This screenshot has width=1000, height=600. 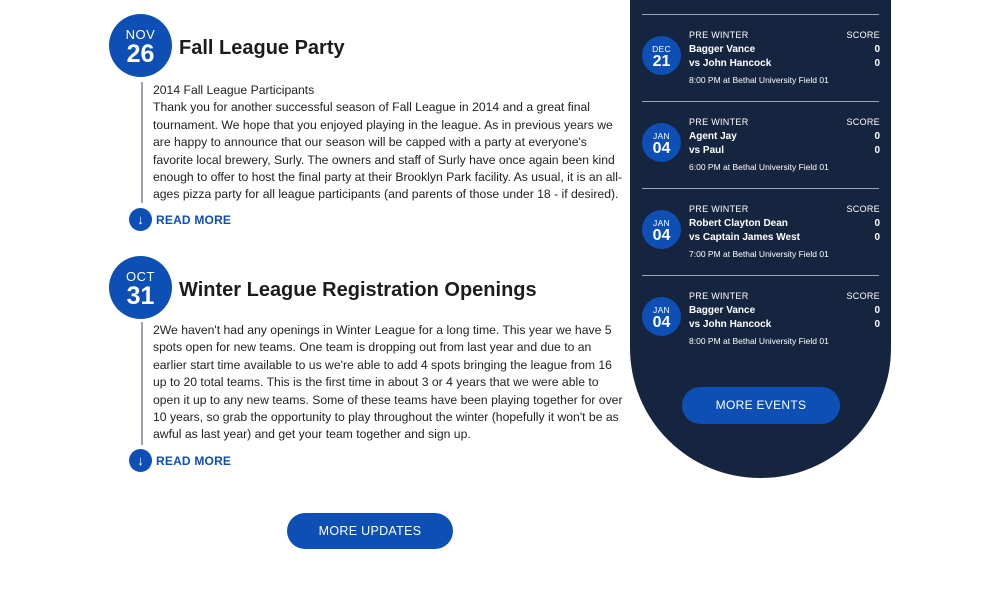 I want to click on more-events-button: MORE EVENTS, so click(x=761, y=405).